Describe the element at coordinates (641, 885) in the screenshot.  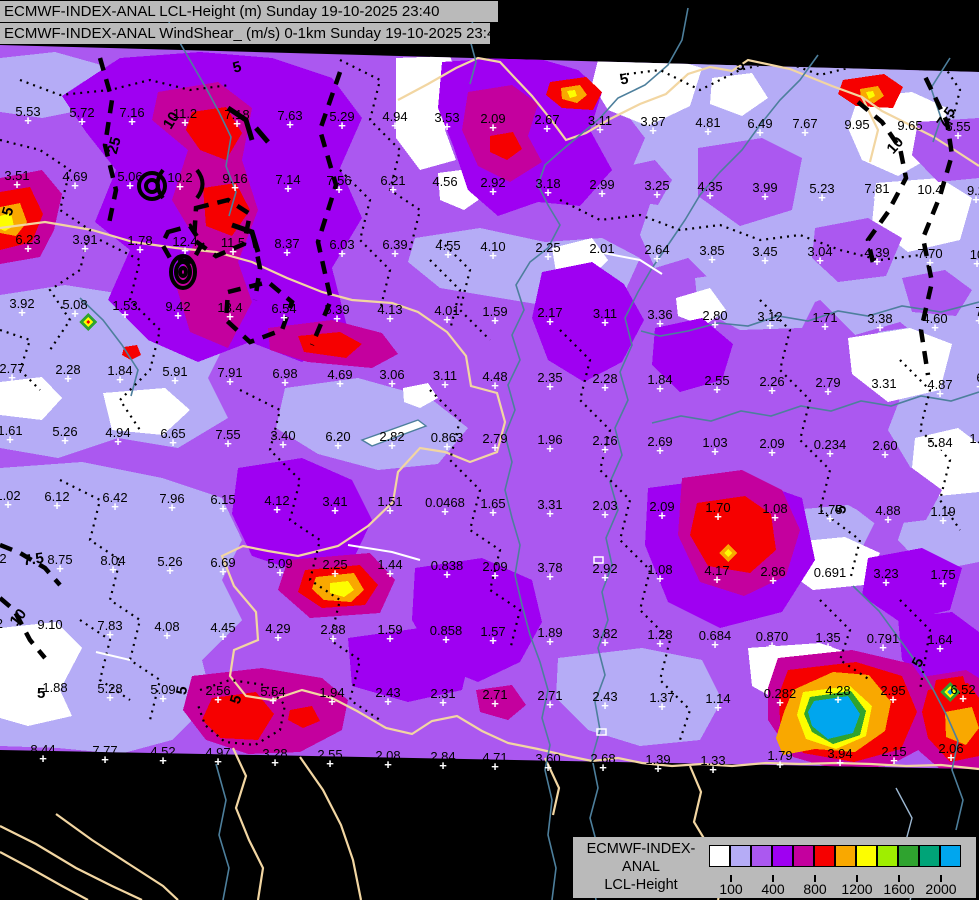
I see `legend-title-line2: LCL-Height` at that location.